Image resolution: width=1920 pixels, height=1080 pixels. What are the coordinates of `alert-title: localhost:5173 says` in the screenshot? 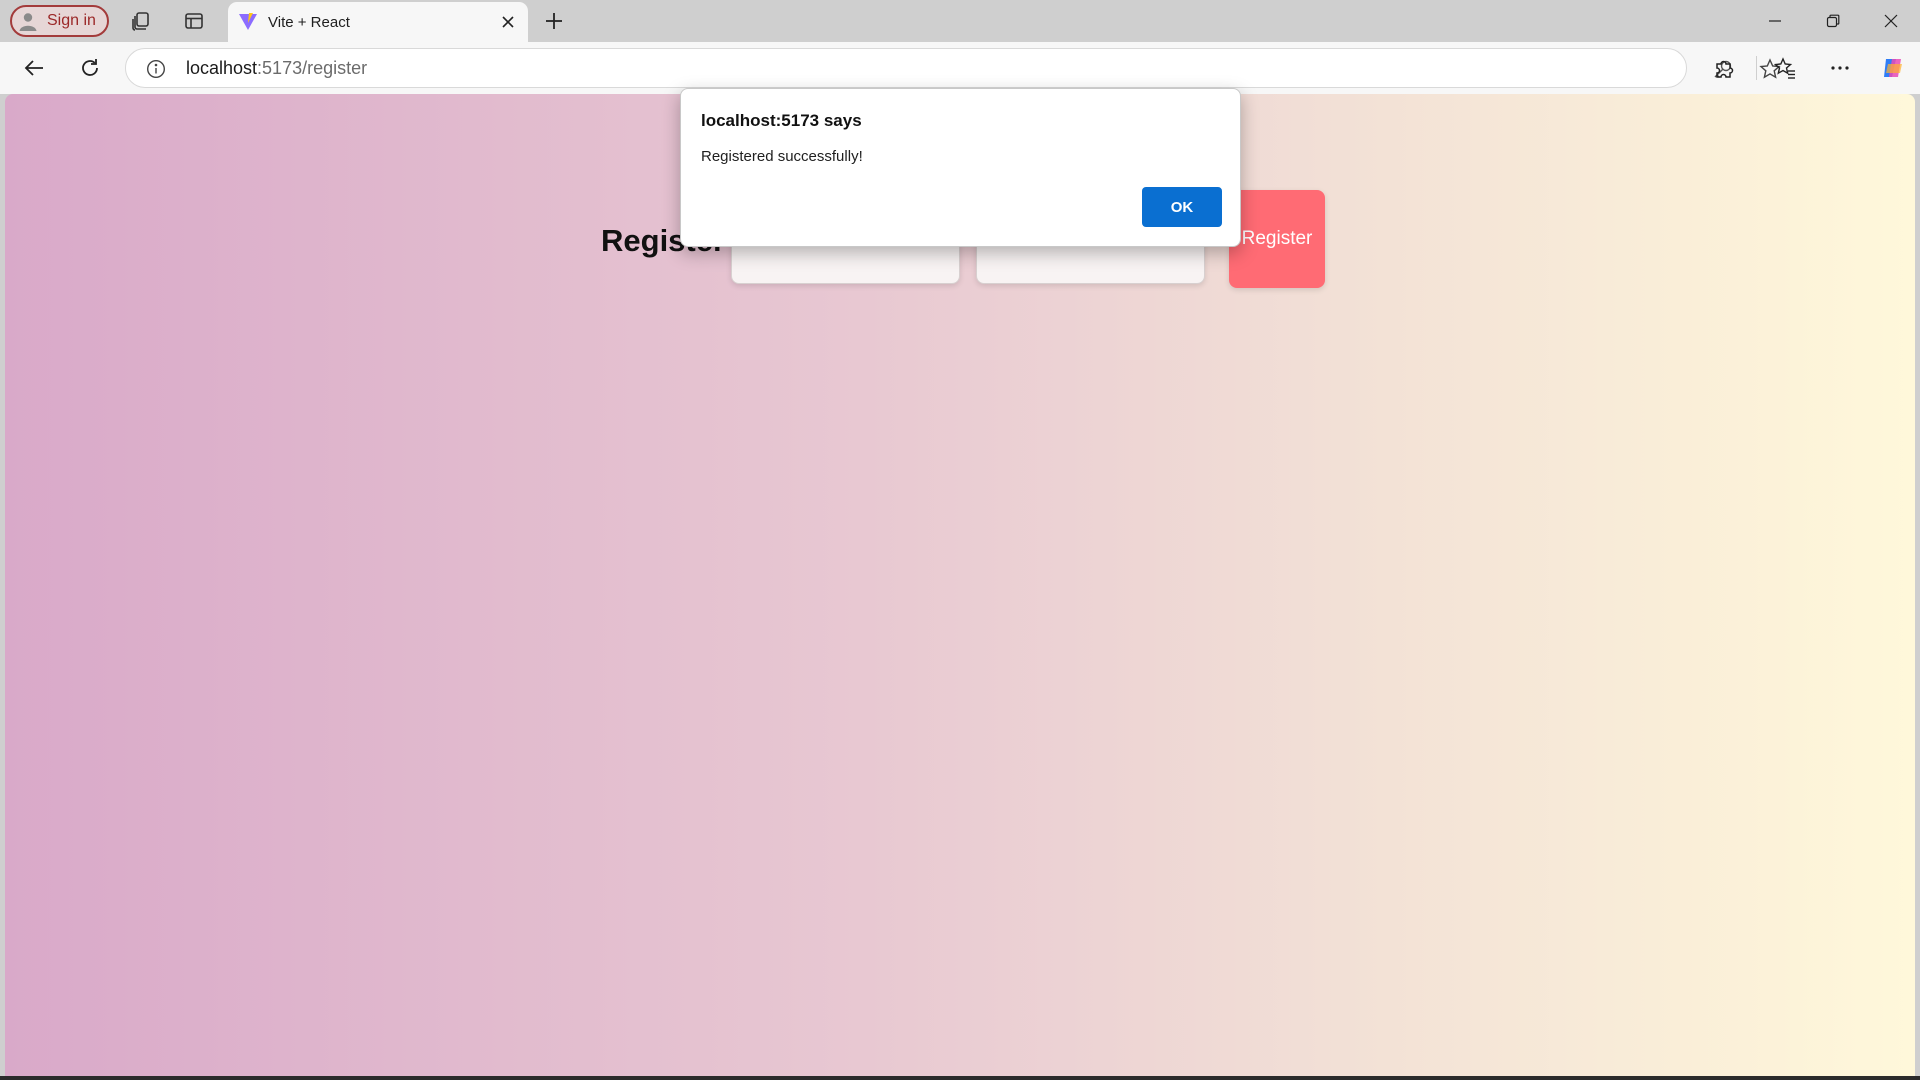 It's located at (781, 120).